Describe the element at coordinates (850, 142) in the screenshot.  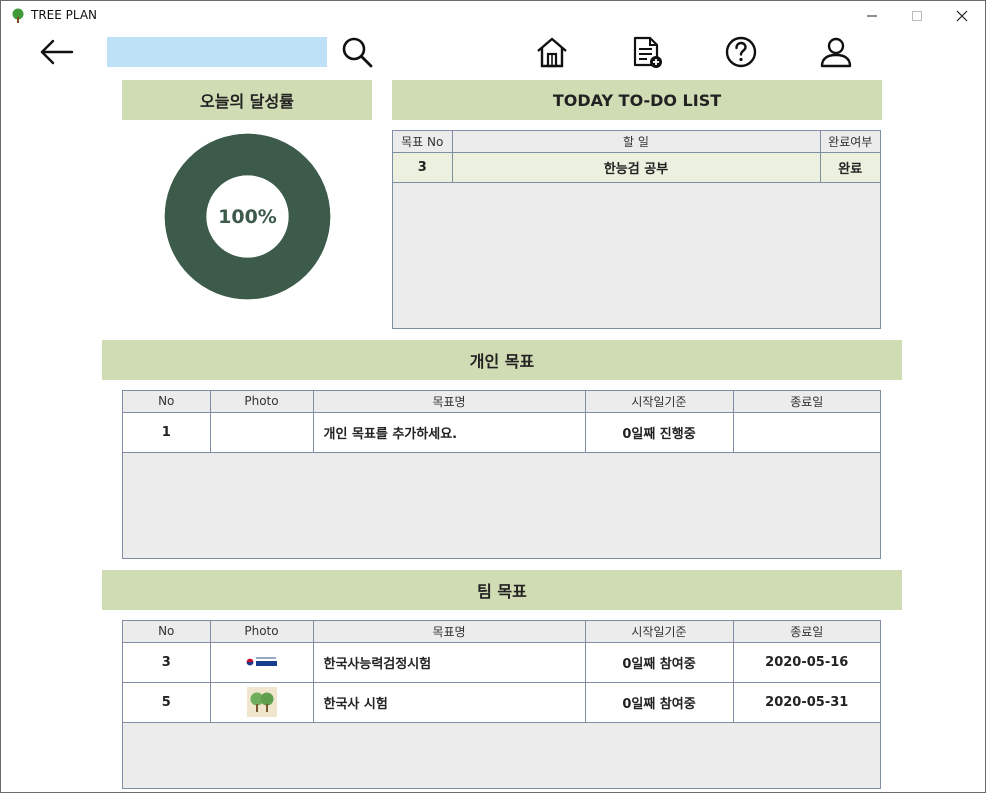
I see `col-done: 완료여부` at that location.